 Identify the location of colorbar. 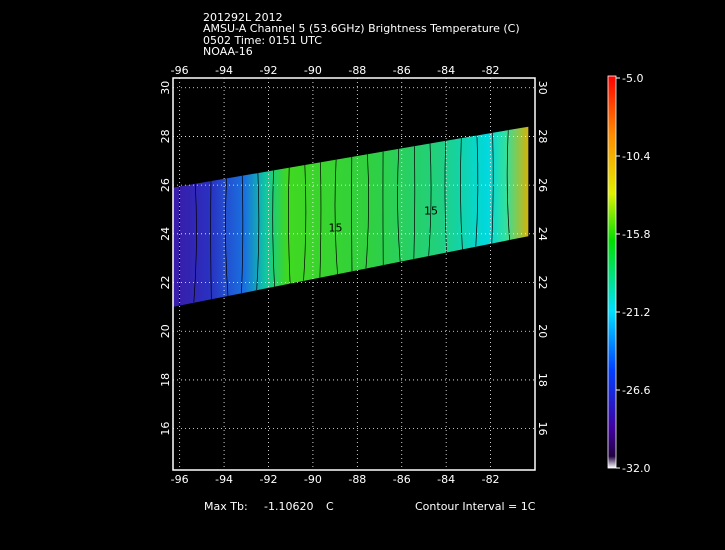
(612, 272).